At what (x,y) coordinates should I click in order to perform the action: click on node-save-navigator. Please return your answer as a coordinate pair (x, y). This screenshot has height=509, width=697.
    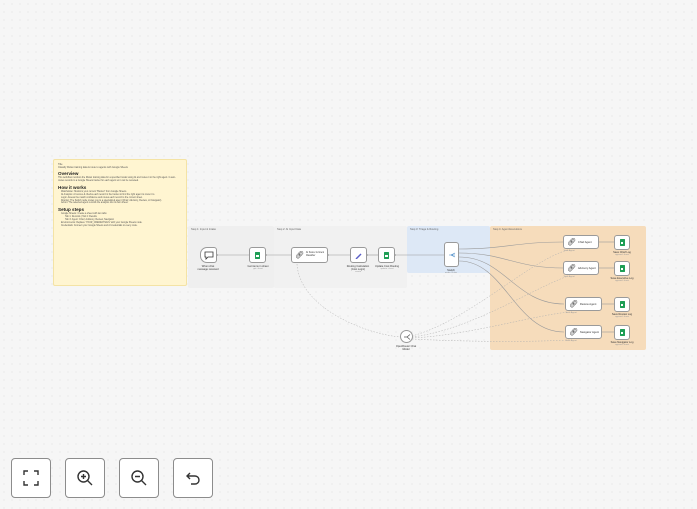
    Looking at the image, I should click on (622, 332).